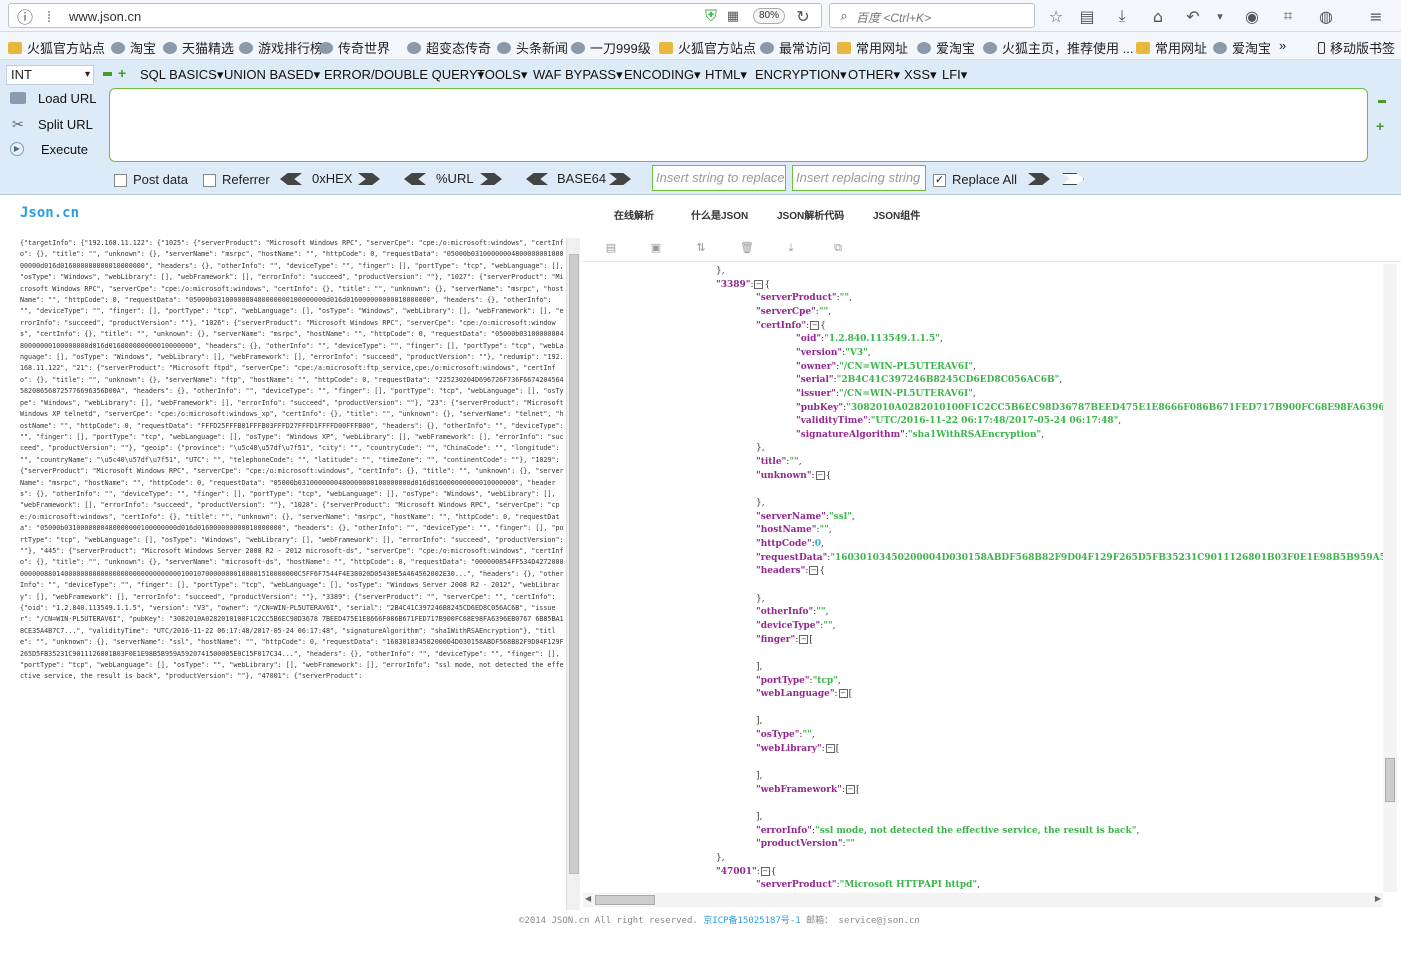 The width and height of the screenshot is (1401, 963). What do you see at coordinates (537, 179) in the screenshot?
I see `base64-decode-arrow-icon` at bounding box center [537, 179].